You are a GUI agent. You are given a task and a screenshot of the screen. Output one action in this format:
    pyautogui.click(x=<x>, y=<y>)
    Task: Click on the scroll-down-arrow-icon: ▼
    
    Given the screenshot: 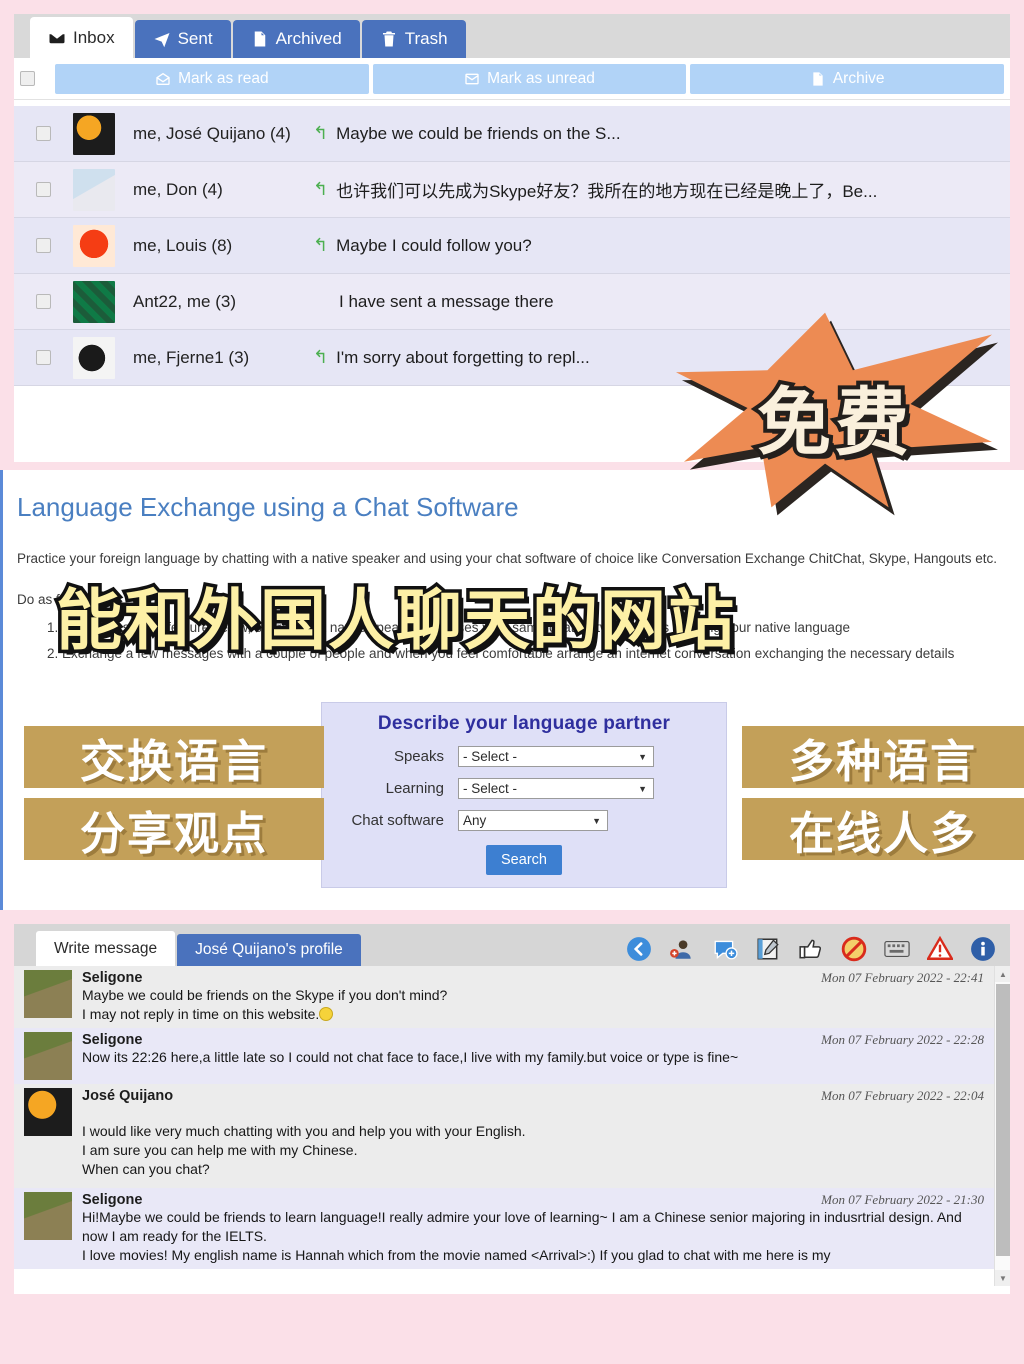 What is the action you would take?
    pyautogui.click(x=1002, y=1278)
    